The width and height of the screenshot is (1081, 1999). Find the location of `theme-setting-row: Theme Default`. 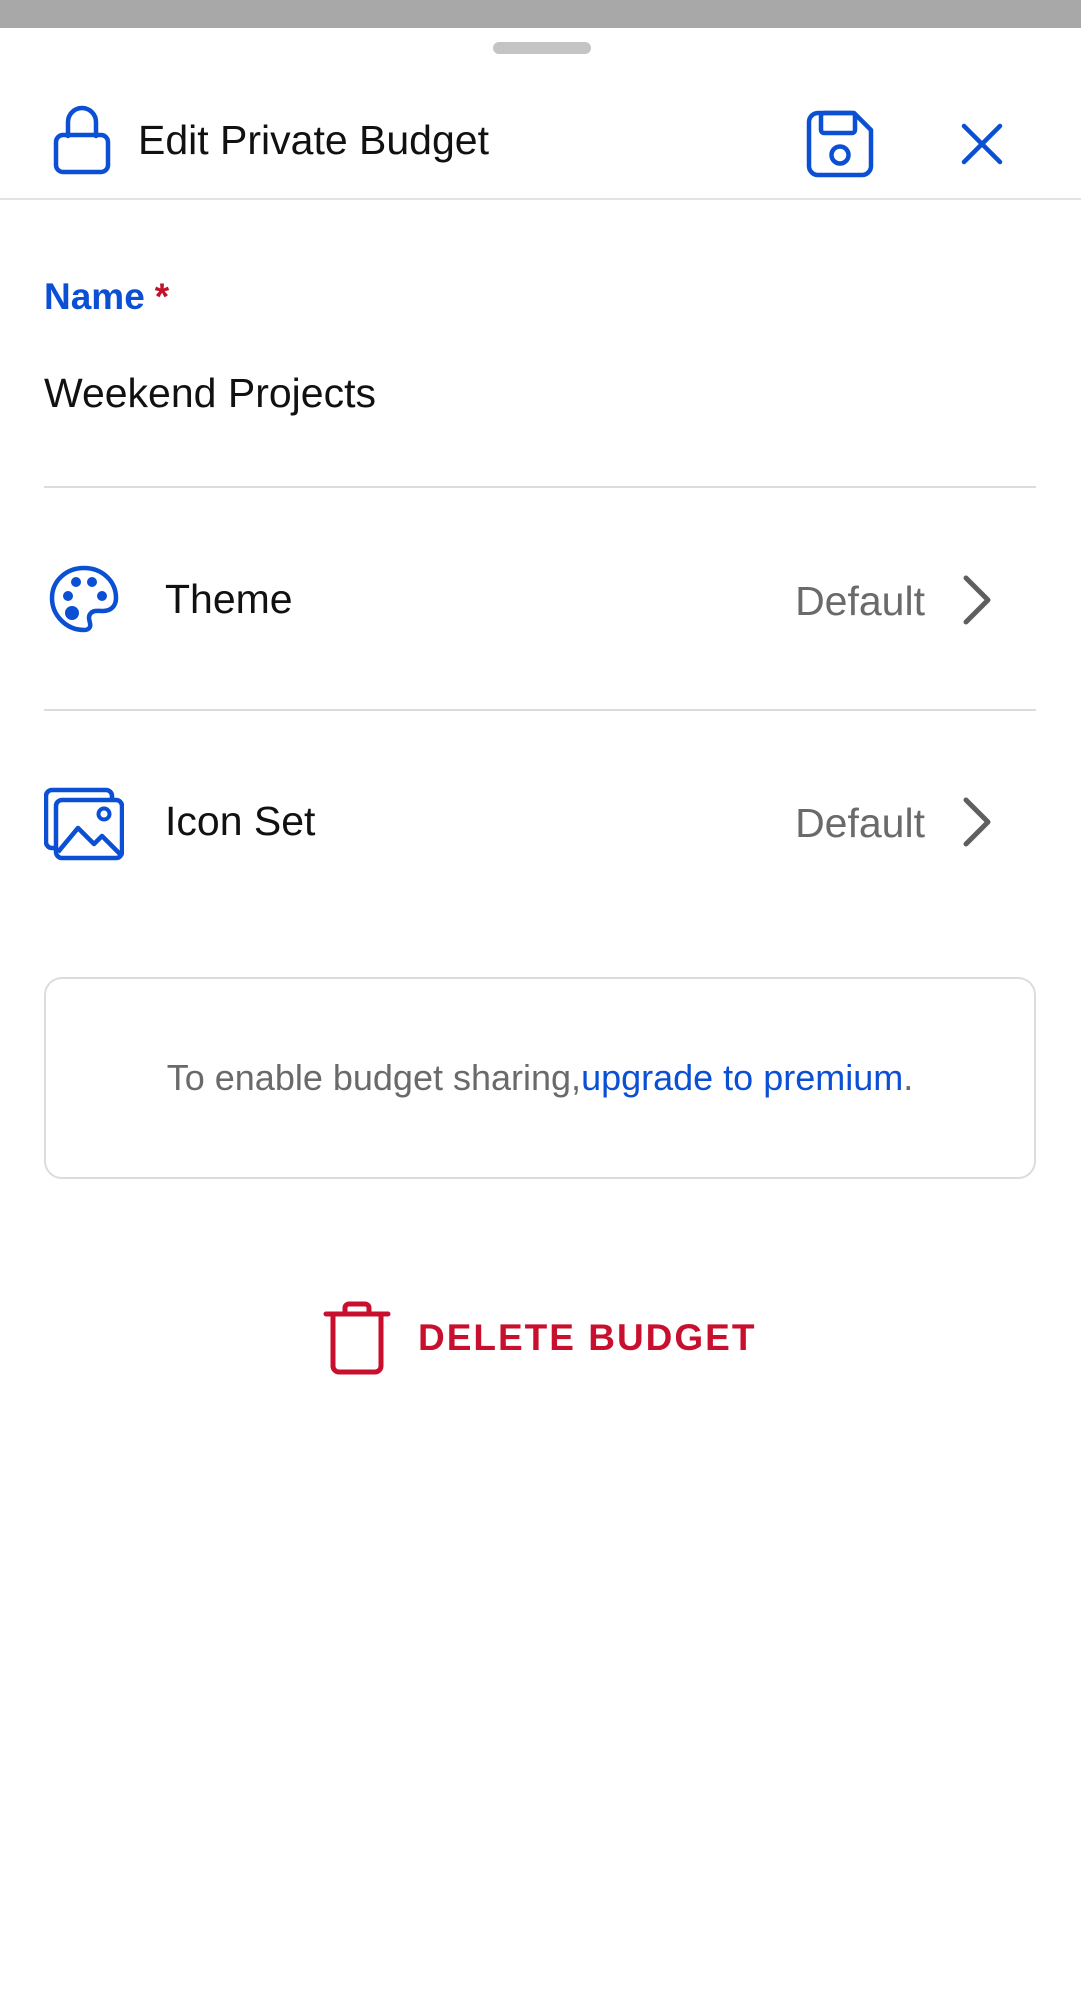

theme-setting-row: Theme Default is located at coordinates (540, 600).